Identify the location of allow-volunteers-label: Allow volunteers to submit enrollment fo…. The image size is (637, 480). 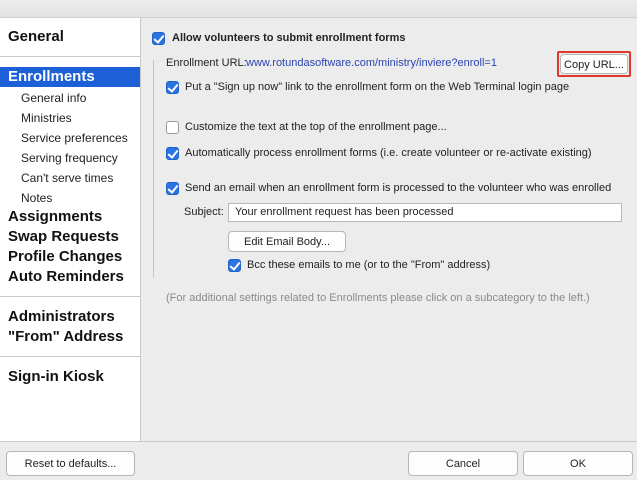
(289, 38).